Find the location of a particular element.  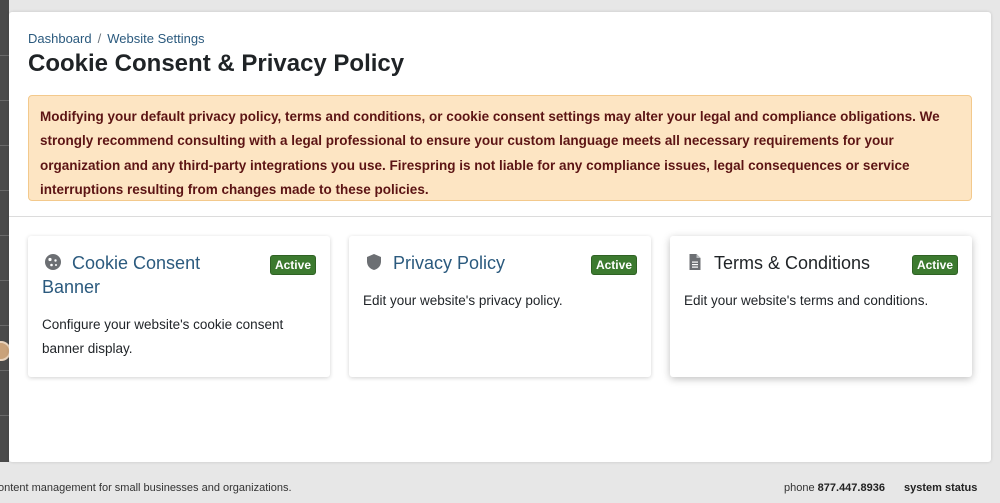

card-title-link: Terms & Conditions is located at coordinates (792, 263).